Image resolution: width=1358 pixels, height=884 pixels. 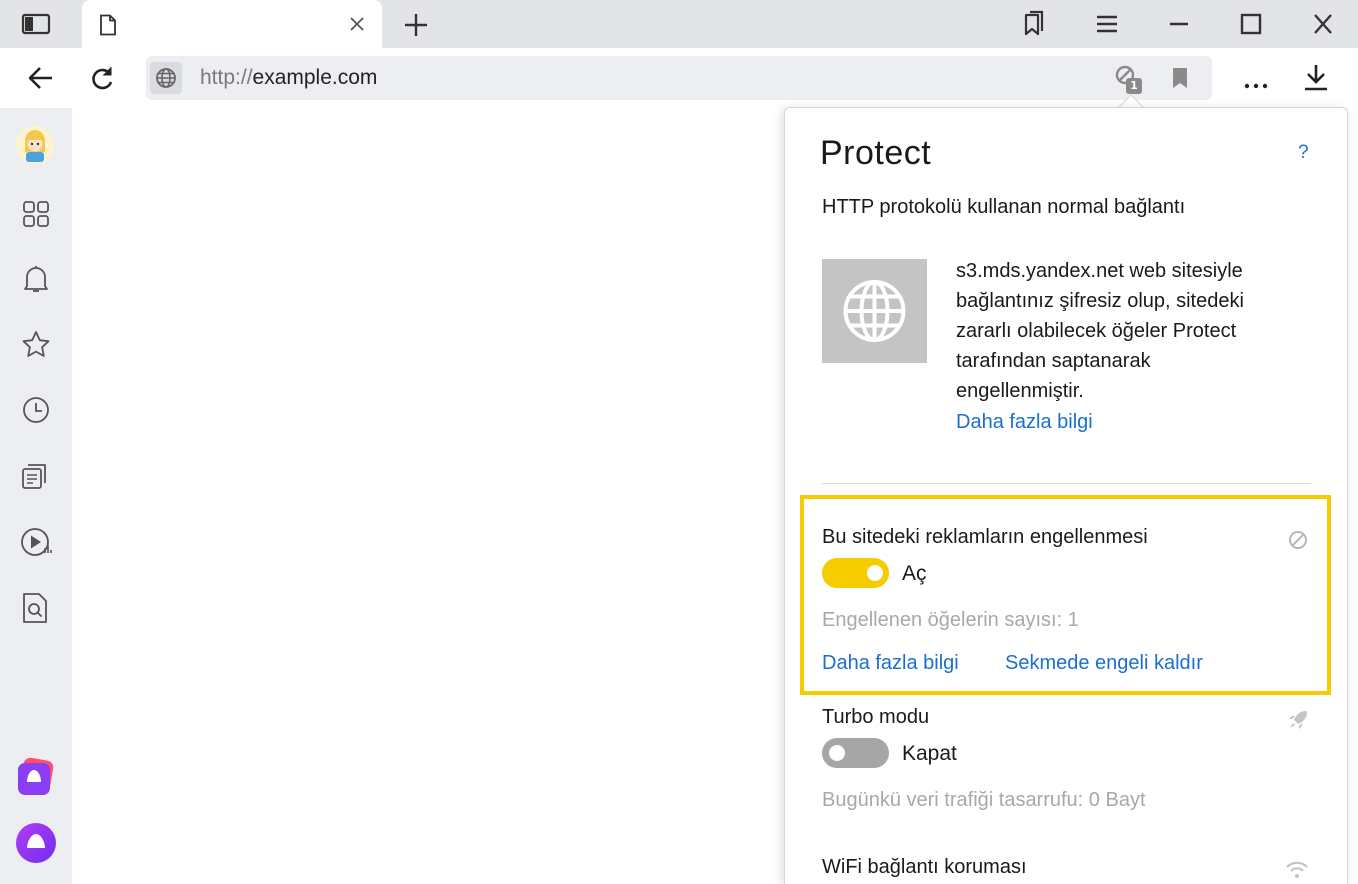 I want to click on download-icon, so click(x=1316, y=77).